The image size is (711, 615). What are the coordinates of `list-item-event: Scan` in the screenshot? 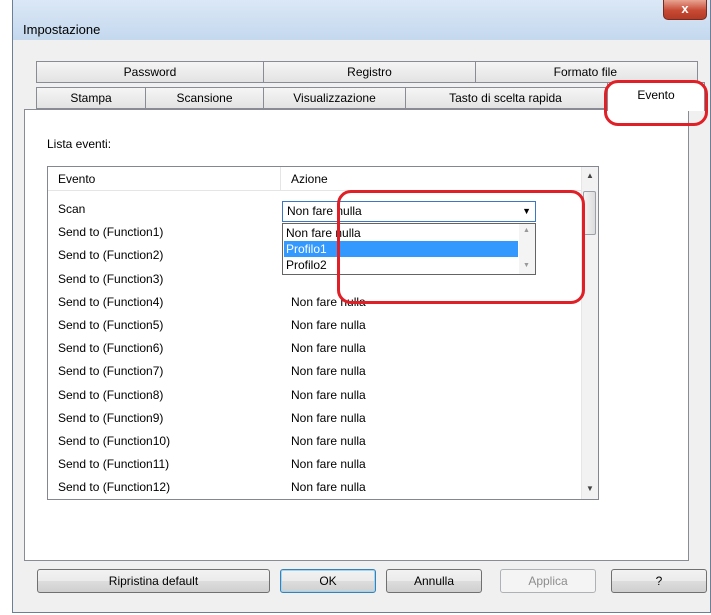 It's located at (71, 209).